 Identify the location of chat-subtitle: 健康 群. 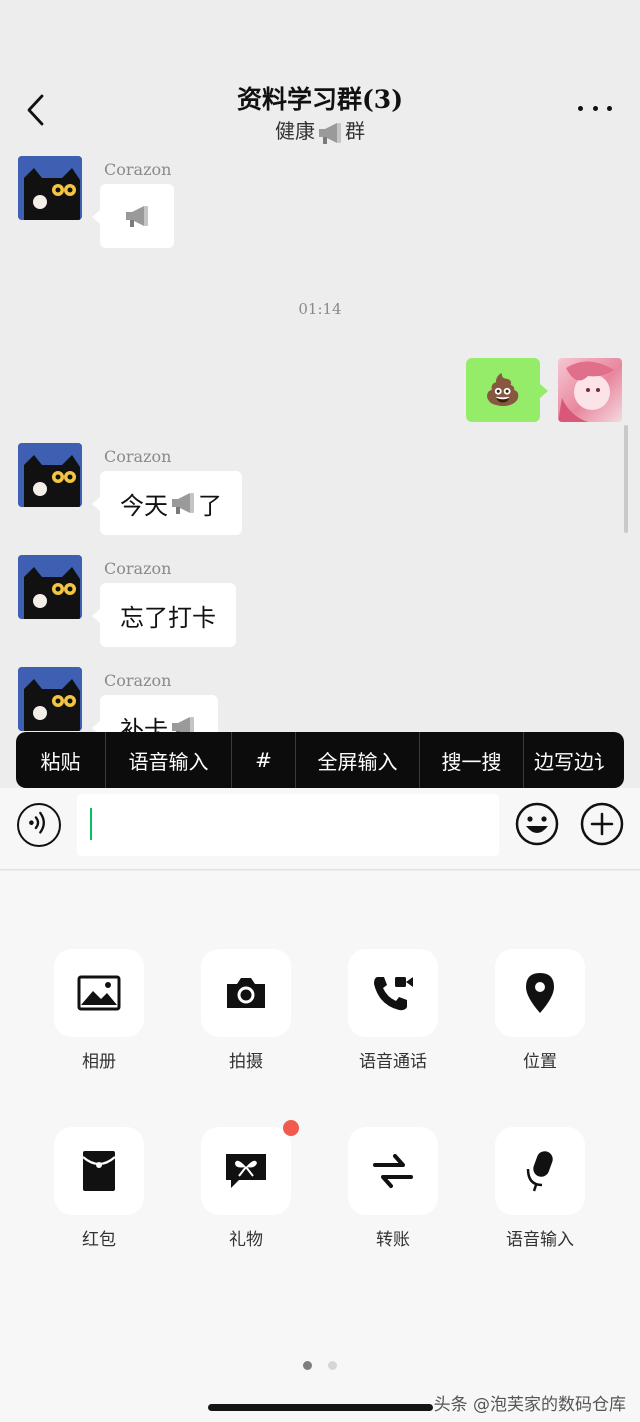
(320, 130).